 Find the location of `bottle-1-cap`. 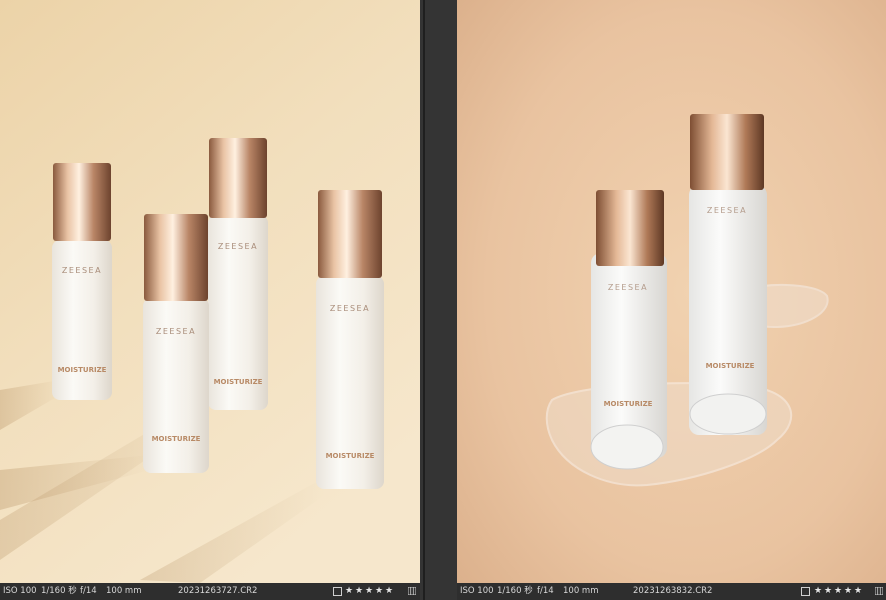

bottle-1-cap is located at coordinates (82, 202).